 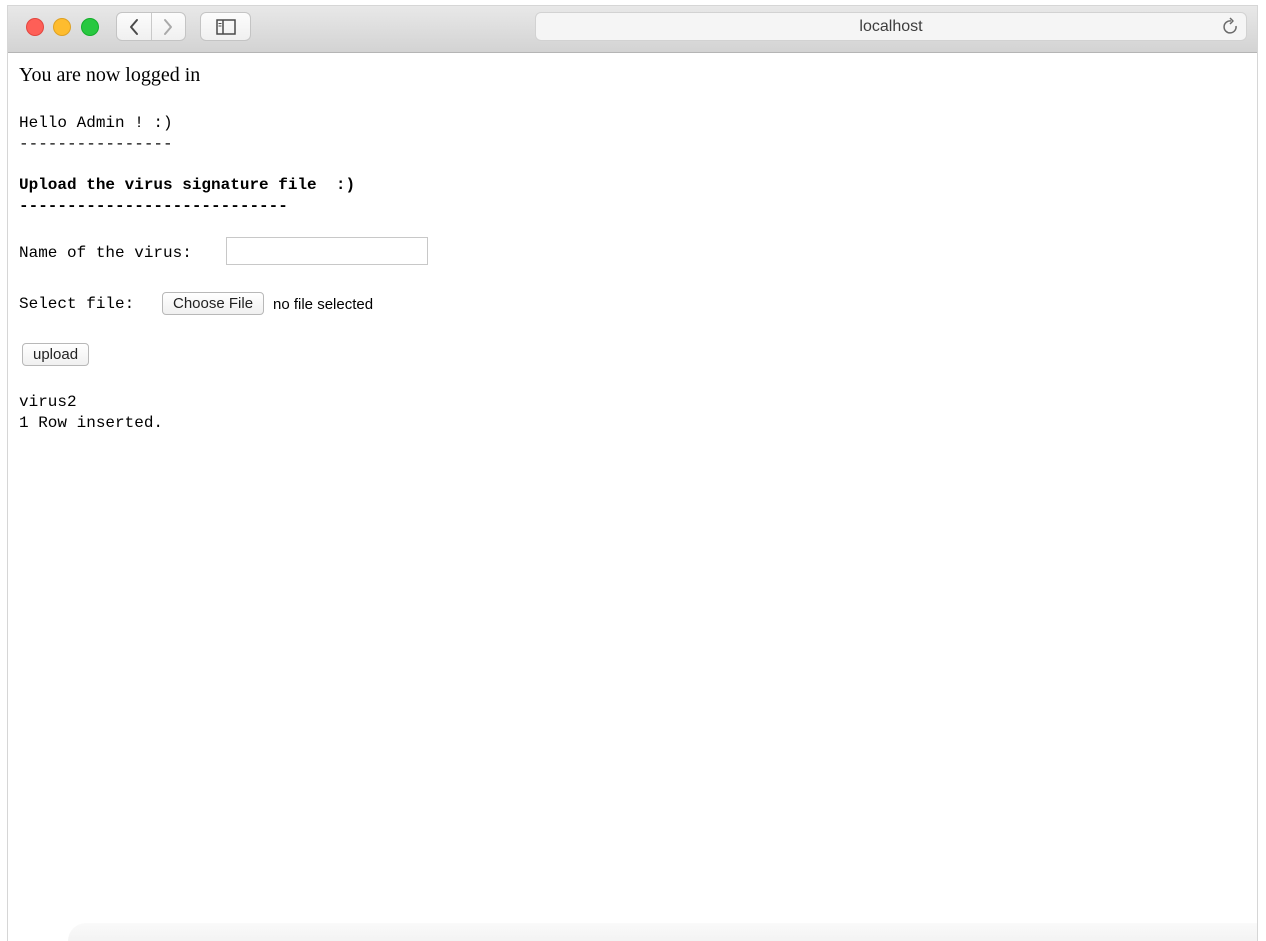 I want to click on chevron-right-icon, so click(x=168, y=26).